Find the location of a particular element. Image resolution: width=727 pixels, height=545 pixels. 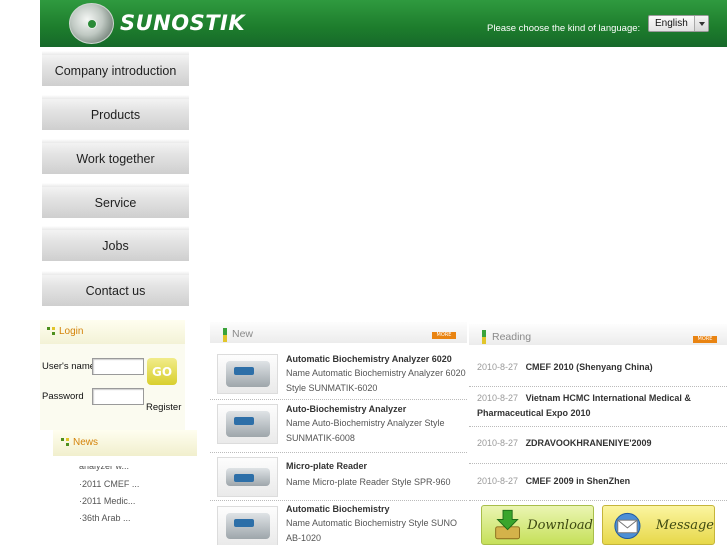

reading-panel-title: Reading is located at coordinates (512, 337).